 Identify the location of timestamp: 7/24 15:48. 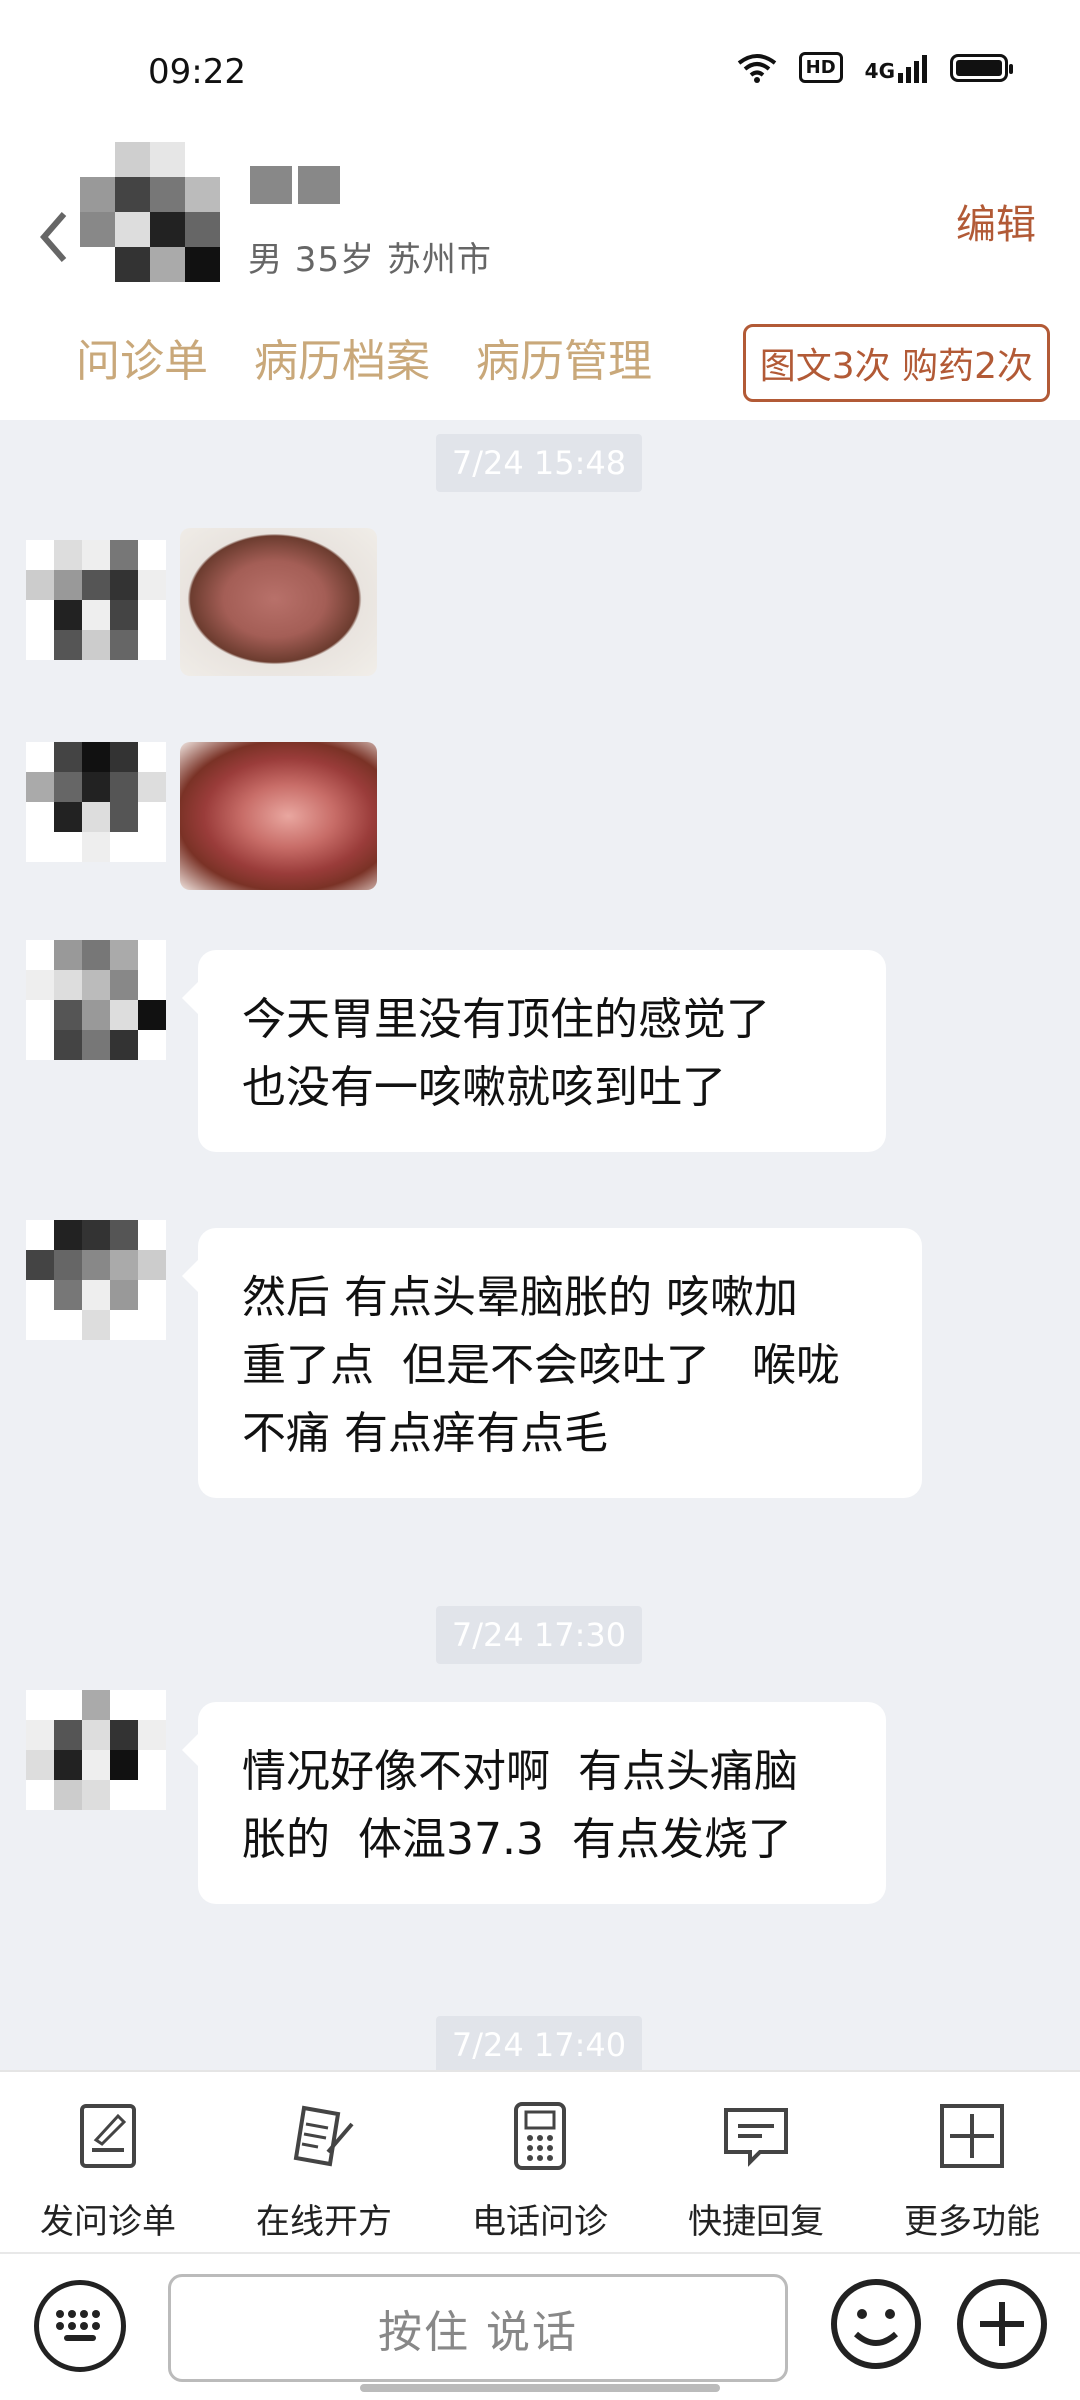
(539, 463).